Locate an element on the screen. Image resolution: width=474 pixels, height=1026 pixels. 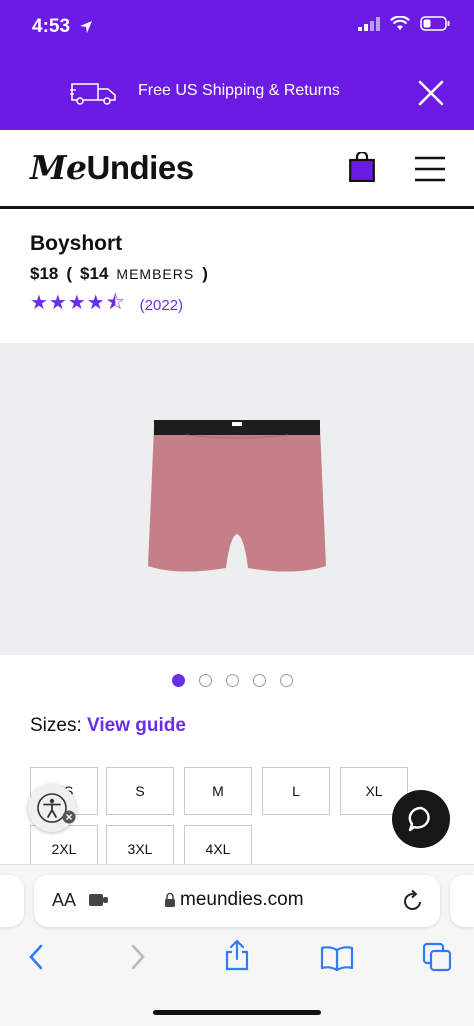
size-label: M is located at coordinates (218, 791).